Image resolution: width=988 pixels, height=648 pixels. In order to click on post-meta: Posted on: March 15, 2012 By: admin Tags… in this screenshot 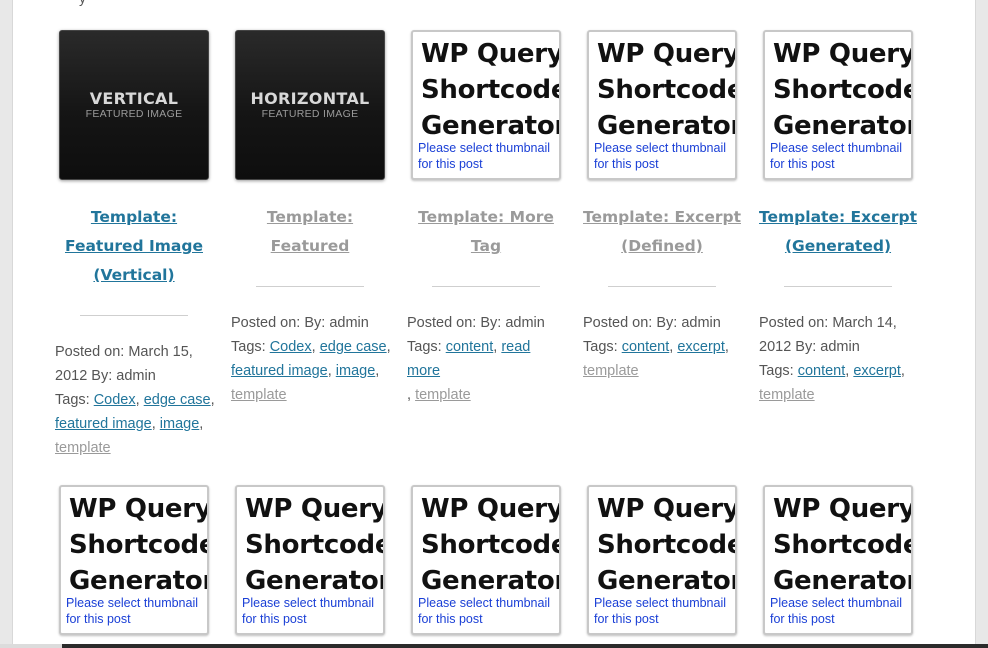, I will do `click(135, 400)`.